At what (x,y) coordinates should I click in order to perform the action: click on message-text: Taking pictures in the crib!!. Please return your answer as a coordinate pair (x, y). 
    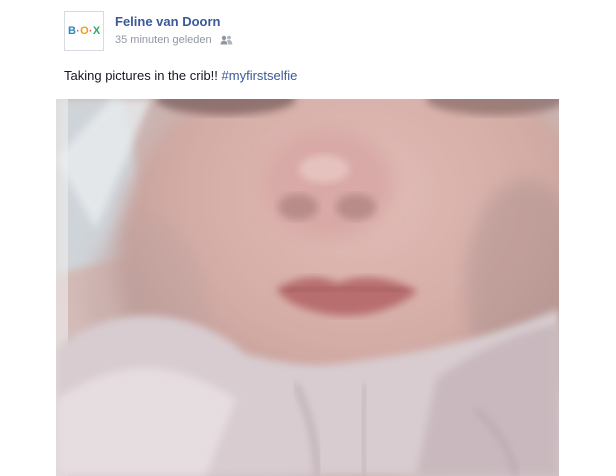
    Looking at the image, I should click on (141, 75).